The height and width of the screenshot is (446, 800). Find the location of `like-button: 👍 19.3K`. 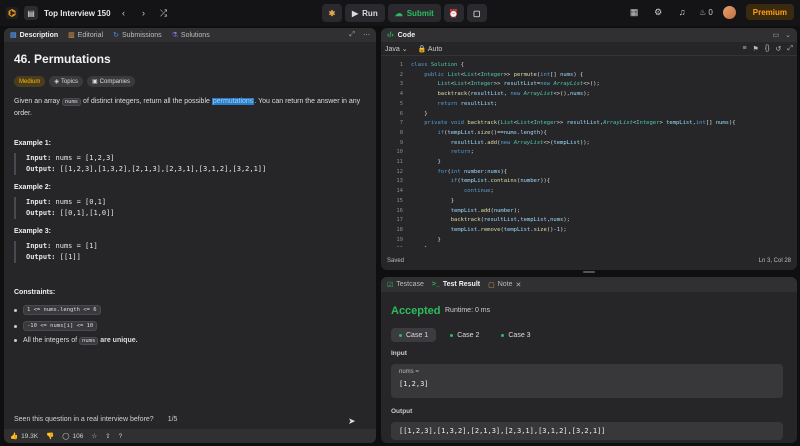

like-button: 👍 19.3K is located at coordinates (24, 436).